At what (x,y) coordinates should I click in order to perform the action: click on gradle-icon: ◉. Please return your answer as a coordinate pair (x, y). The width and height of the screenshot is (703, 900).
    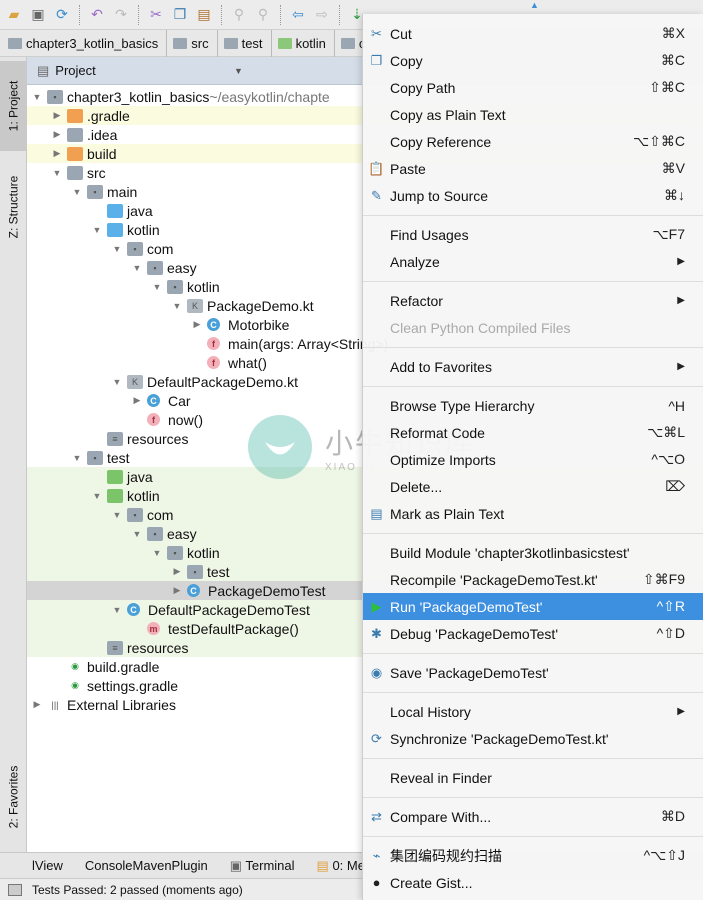
    Looking at the image, I should click on (75, 666).